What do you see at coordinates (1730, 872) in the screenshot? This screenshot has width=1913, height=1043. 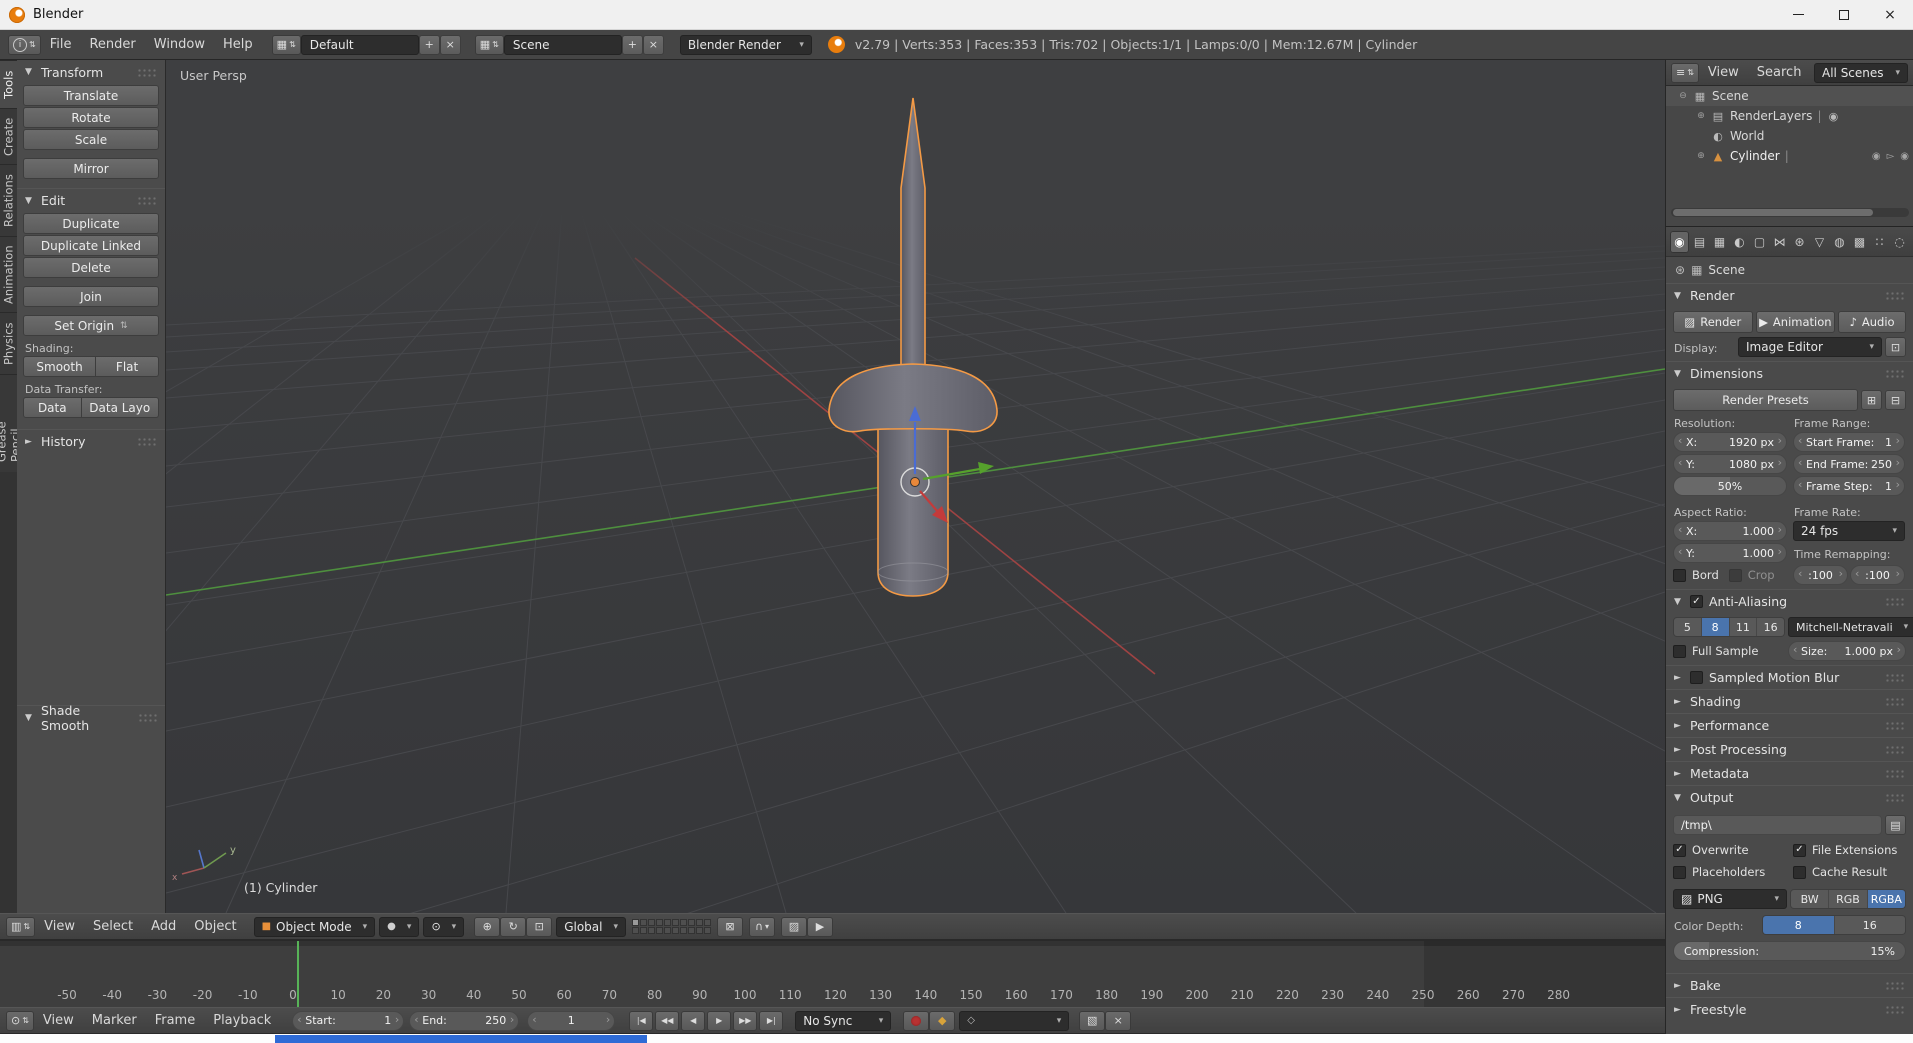 I see `placeholders-checkbox: Placeholders` at bounding box center [1730, 872].